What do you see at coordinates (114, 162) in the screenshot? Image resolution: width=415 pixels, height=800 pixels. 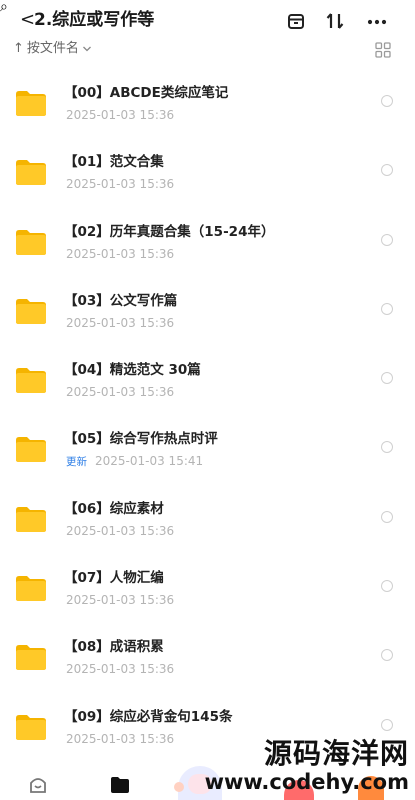 I see `file-name: 【01】范文合集` at bounding box center [114, 162].